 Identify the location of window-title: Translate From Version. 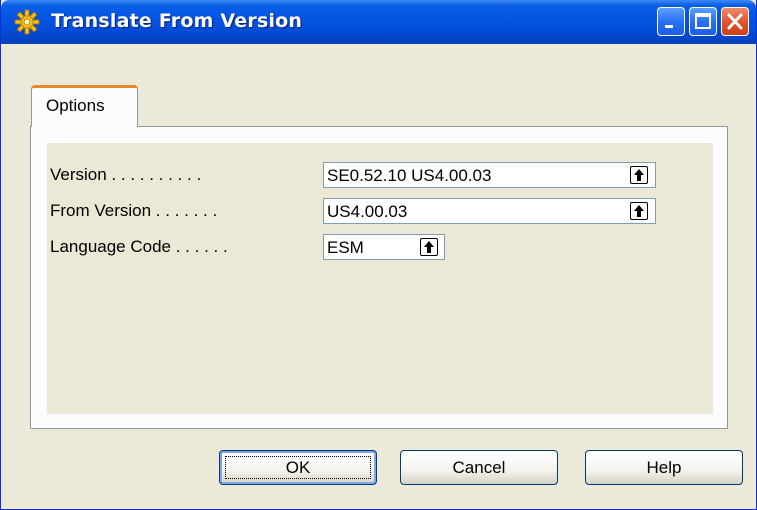
(177, 21).